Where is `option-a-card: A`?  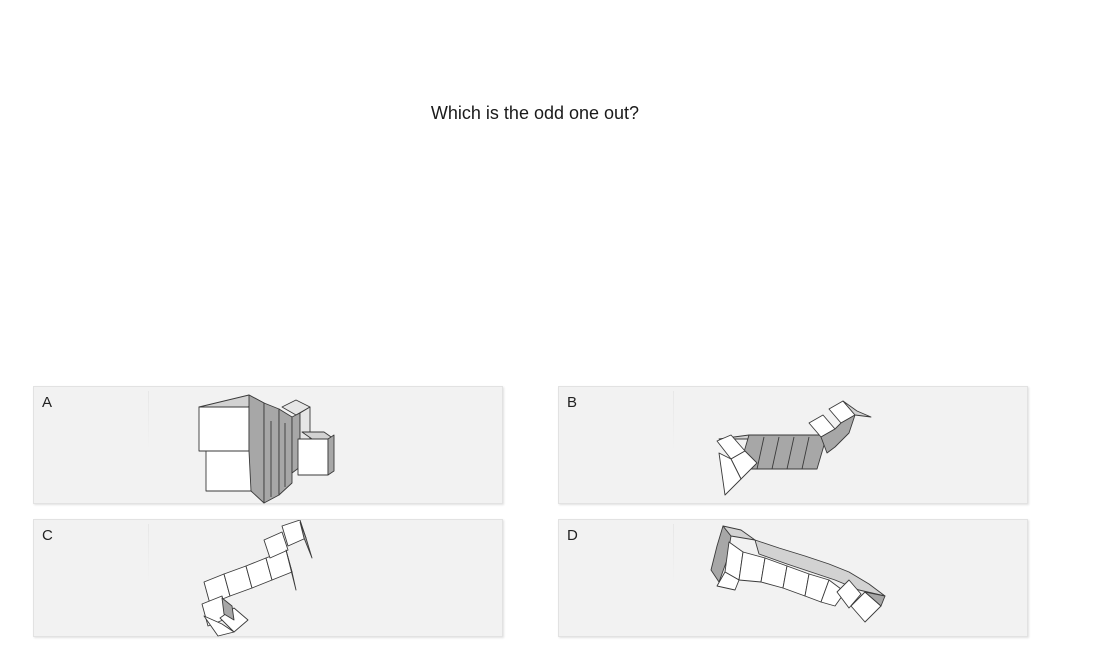 option-a-card: A is located at coordinates (268, 445).